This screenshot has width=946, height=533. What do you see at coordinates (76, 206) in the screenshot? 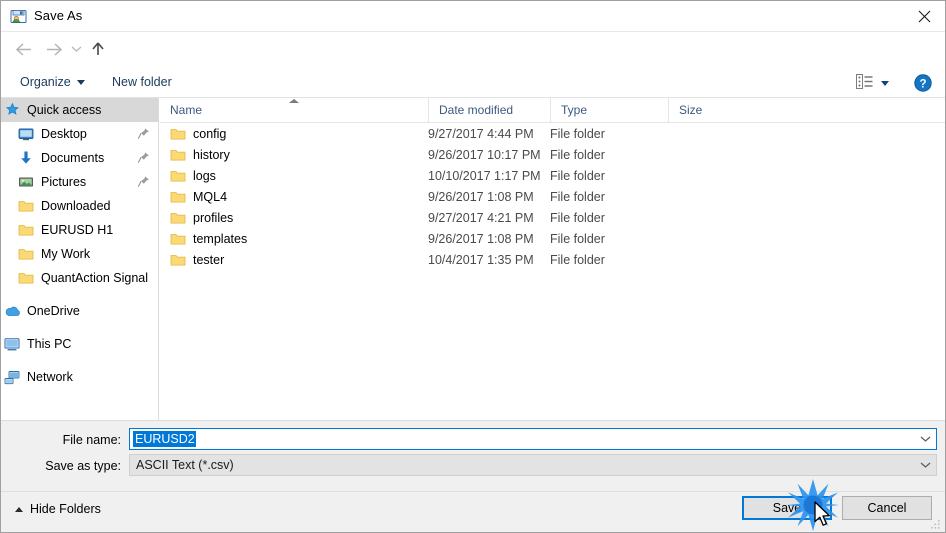
I see `sidebar-item-label: Downloaded` at bounding box center [76, 206].